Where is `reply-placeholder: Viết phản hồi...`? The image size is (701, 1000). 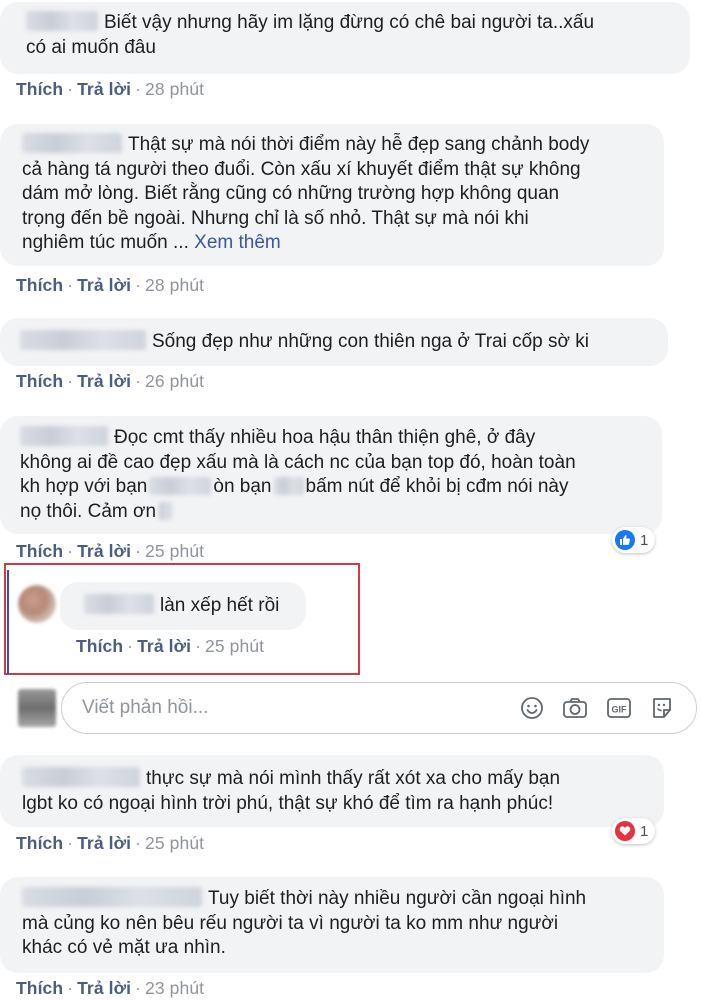
reply-placeholder: Viết phản hồi... is located at coordinates (301, 708).